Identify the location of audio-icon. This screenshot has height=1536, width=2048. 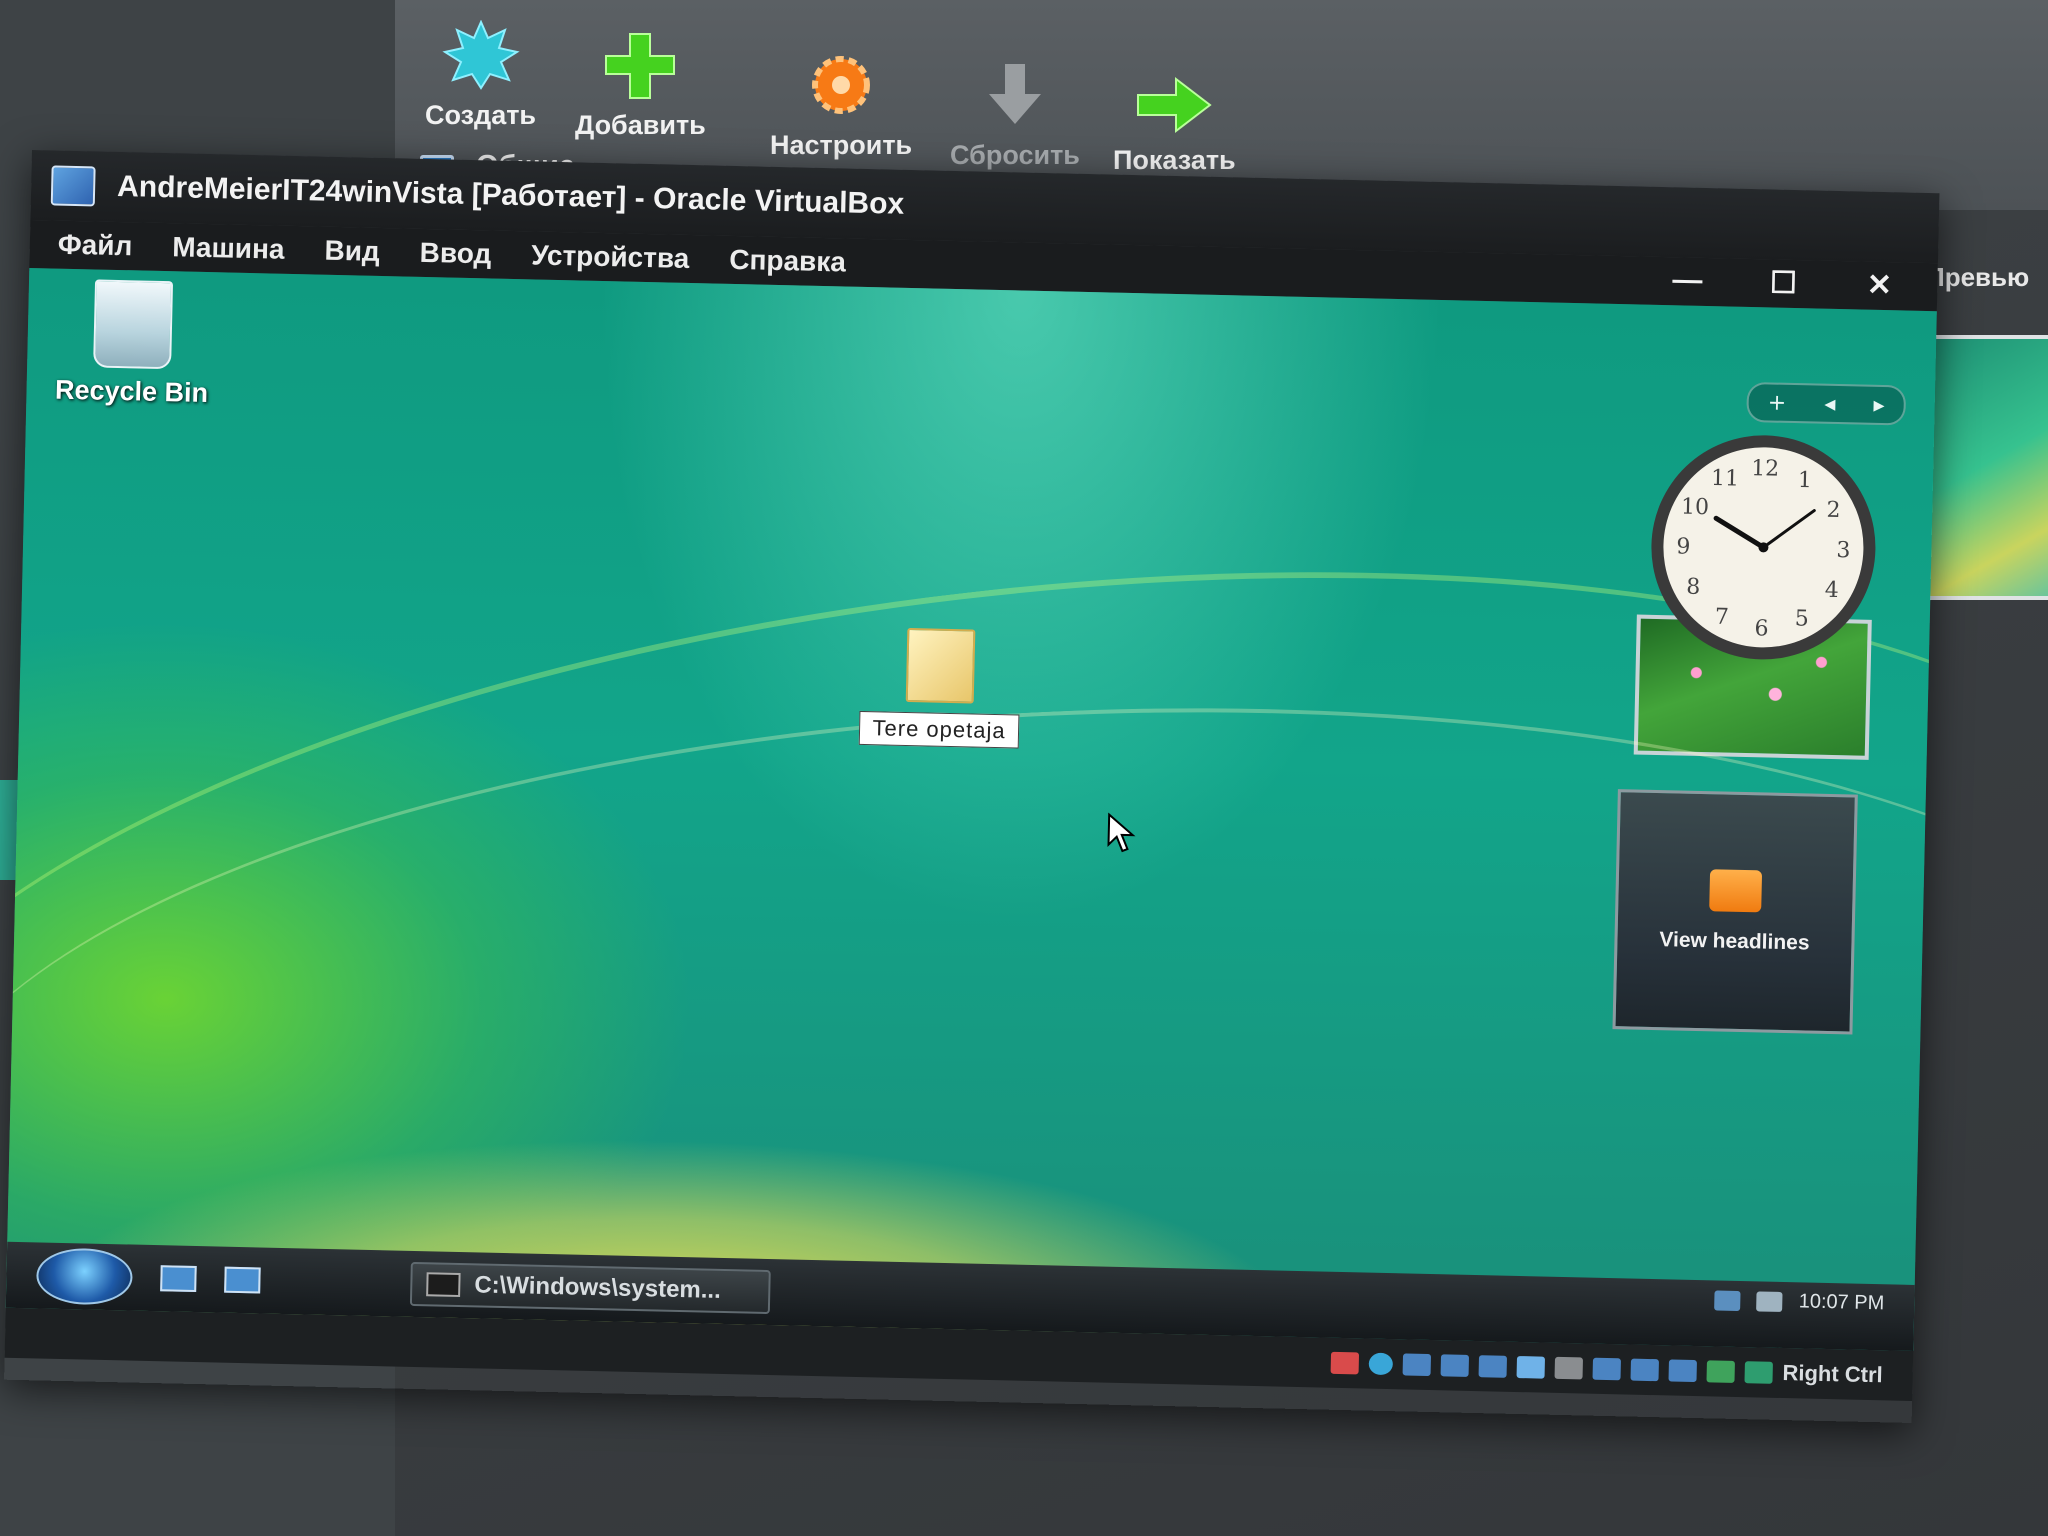
(1454, 1365).